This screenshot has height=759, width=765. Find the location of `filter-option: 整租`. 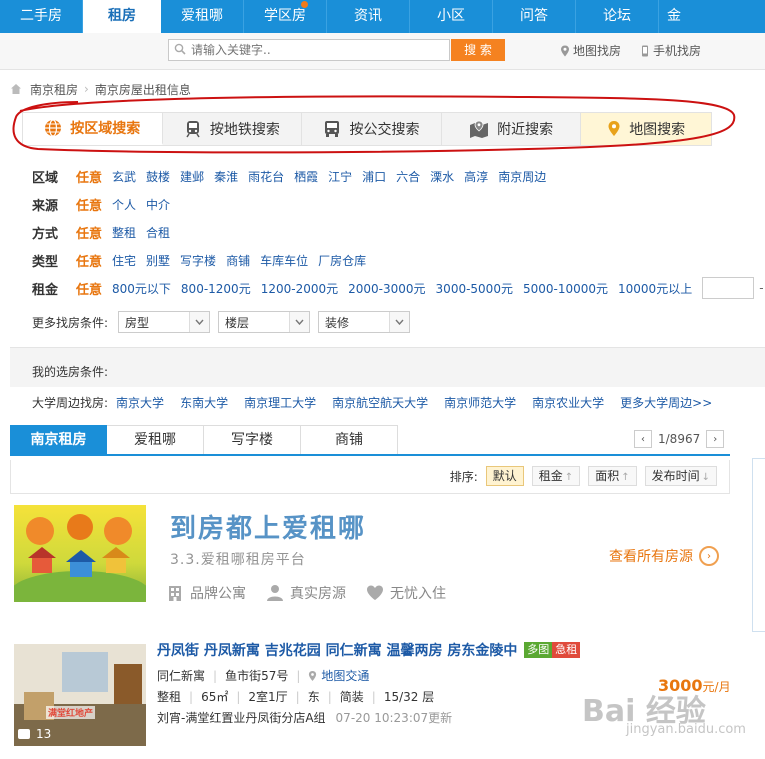

filter-option: 整租 is located at coordinates (124, 232).